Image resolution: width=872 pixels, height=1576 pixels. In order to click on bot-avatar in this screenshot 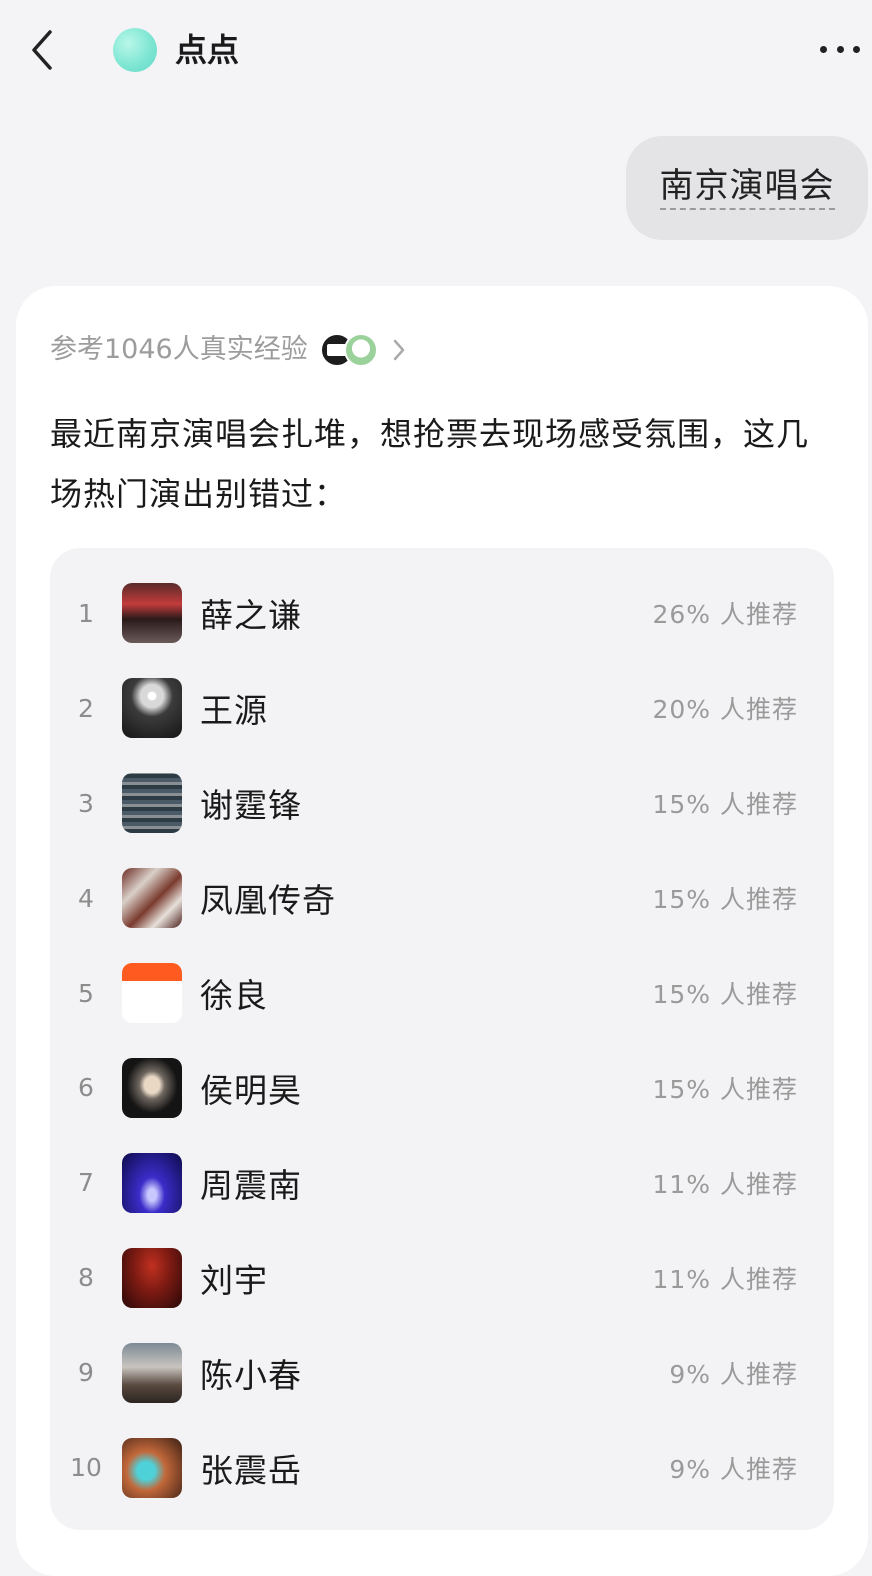, I will do `click(135, 50)`.